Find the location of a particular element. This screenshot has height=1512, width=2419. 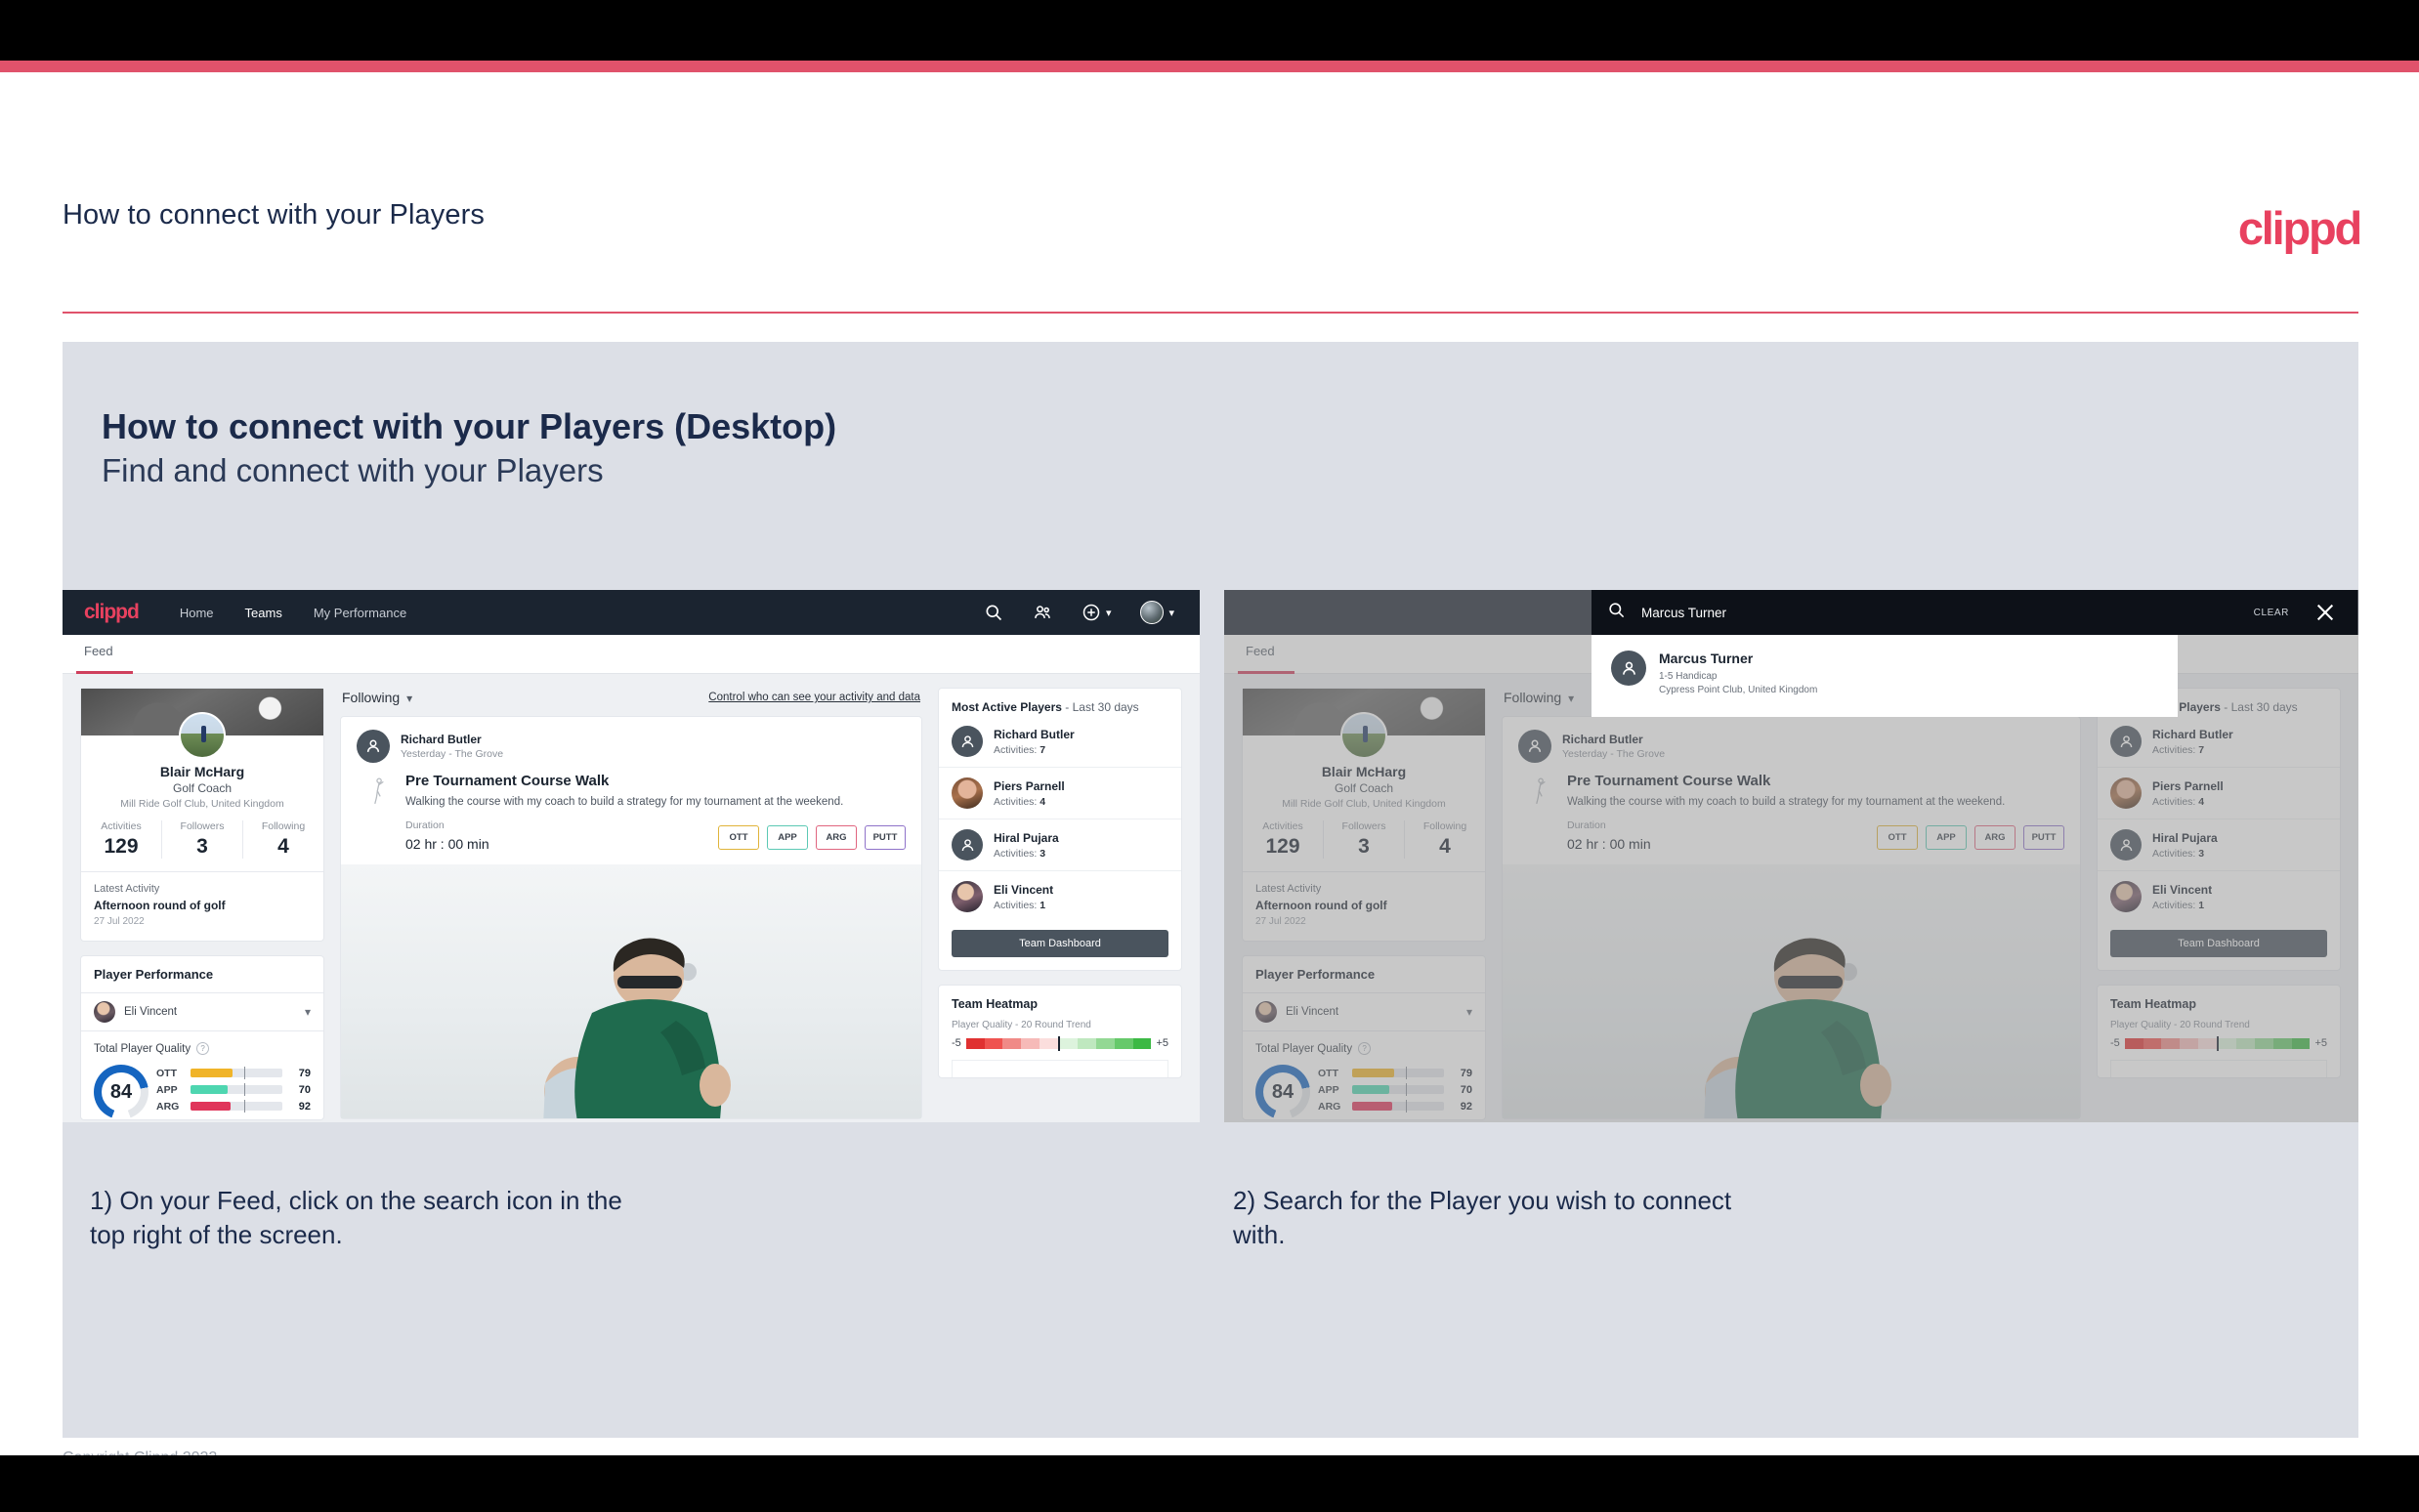

profile-avatar is located at coordinates (202, 735).